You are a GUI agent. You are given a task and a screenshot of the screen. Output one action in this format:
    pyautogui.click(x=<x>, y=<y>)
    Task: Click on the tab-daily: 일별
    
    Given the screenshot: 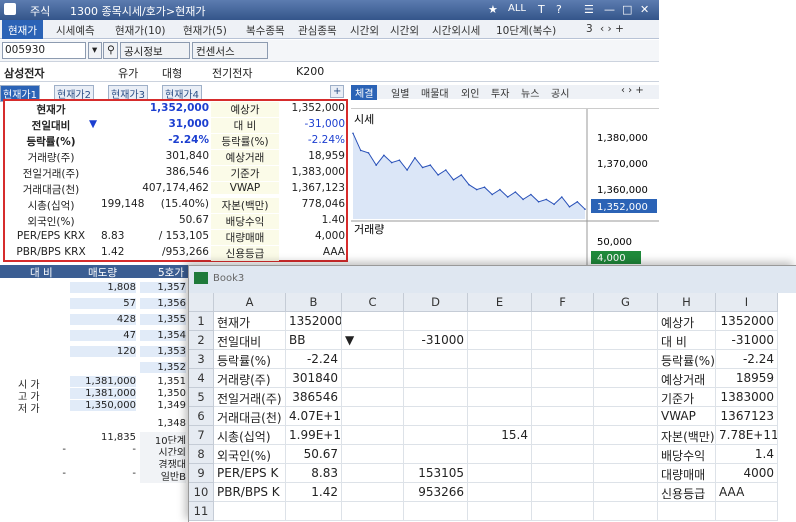 What is the action you would take?
    pyautogui.click(x=400, y=92)
    